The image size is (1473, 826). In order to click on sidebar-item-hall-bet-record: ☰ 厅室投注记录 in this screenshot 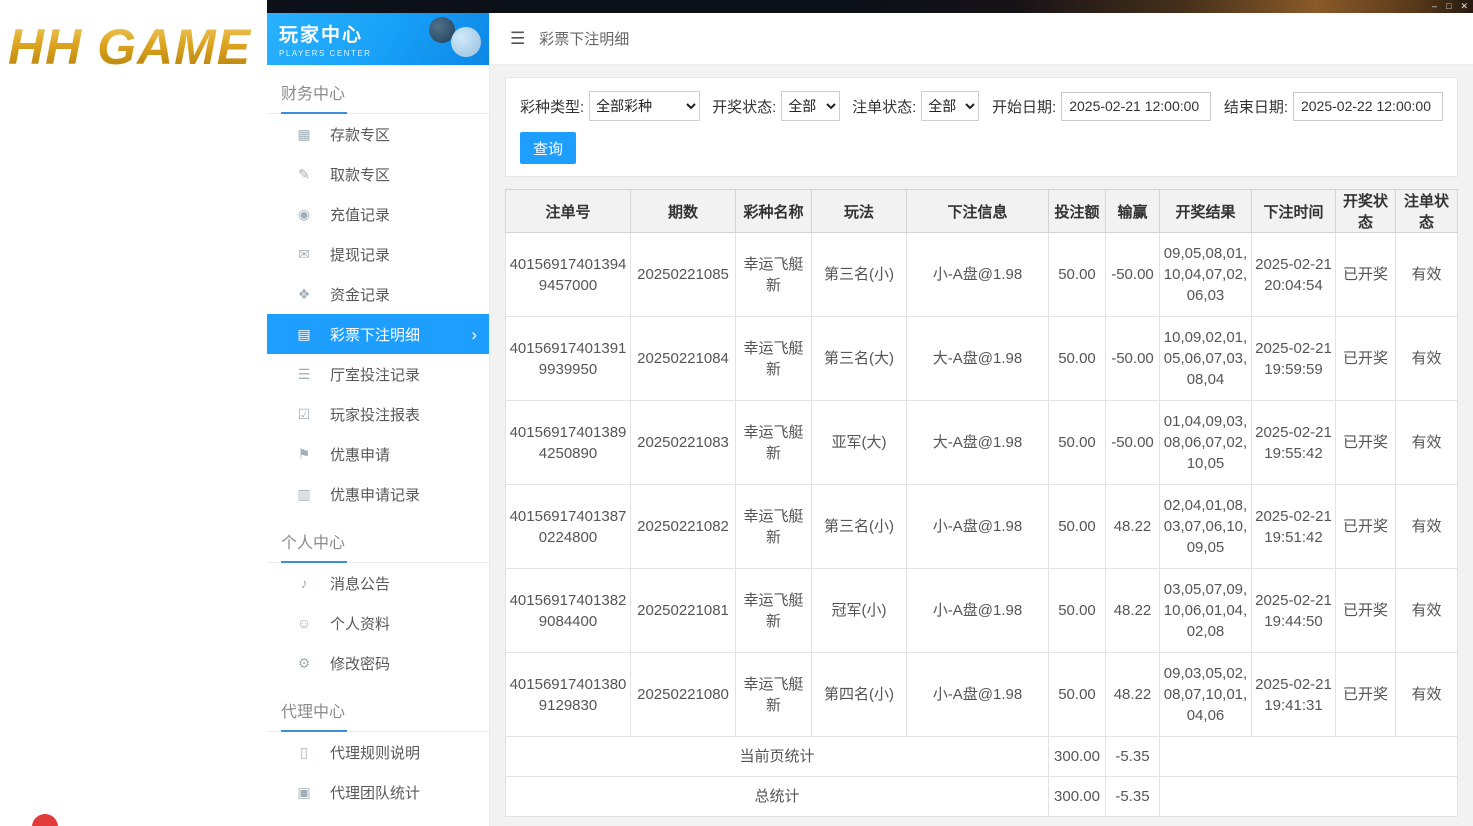, I will do `click(378, 374)`.